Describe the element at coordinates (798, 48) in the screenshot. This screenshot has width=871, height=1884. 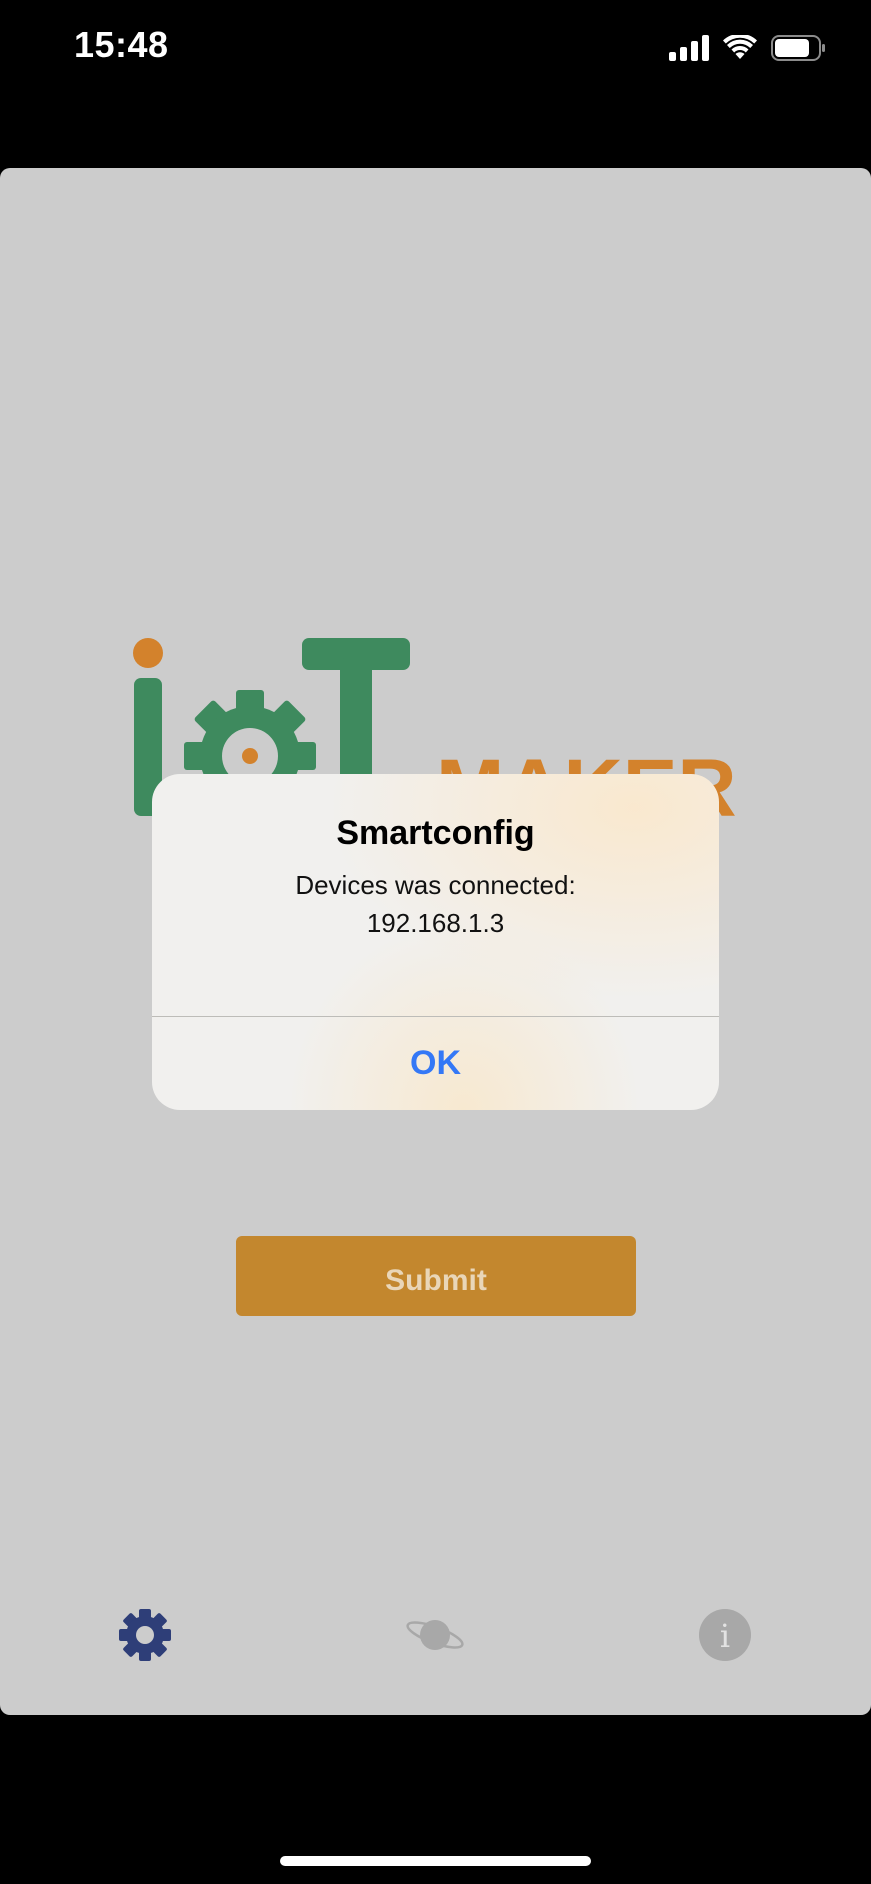
I see `battery-icon` at that location.